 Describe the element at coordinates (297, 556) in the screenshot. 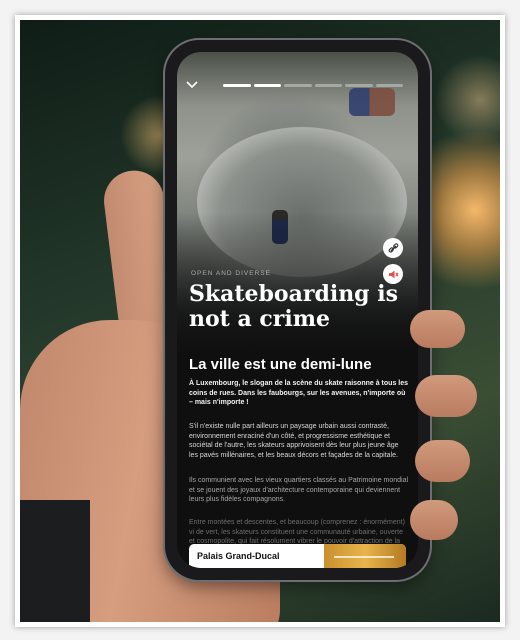

I see `next-story-card: Palais Grand-Ducal` at that location.